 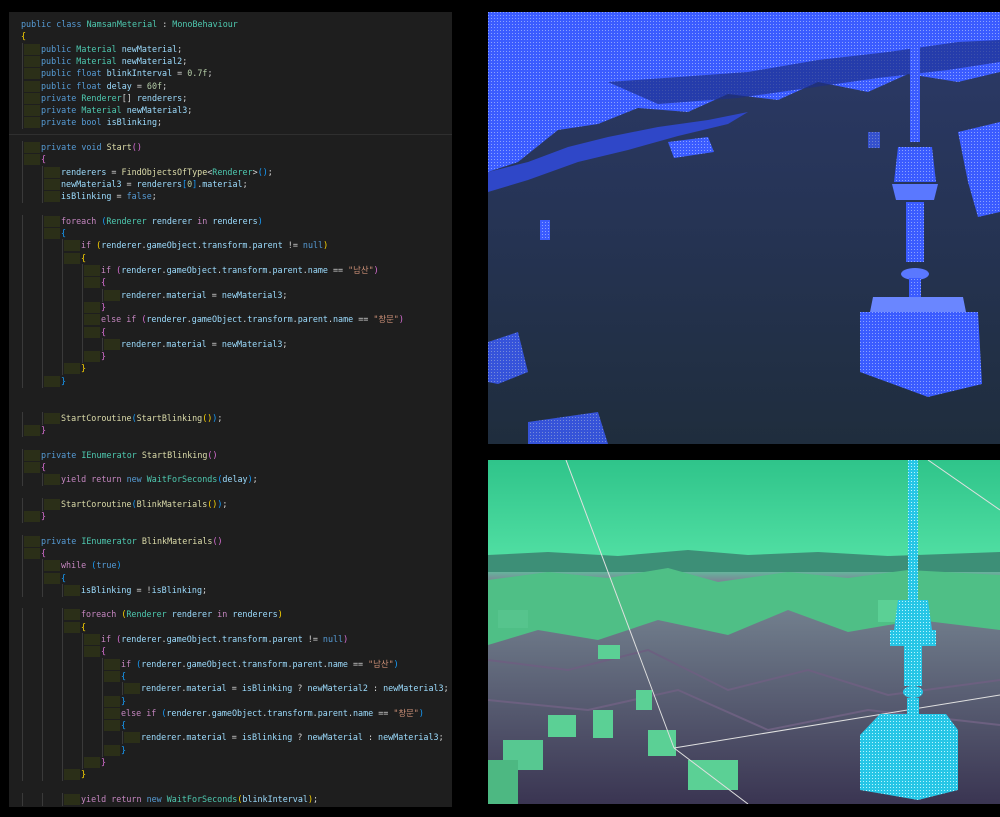 I want to click on code-token: if, so click(x=109, y=639).